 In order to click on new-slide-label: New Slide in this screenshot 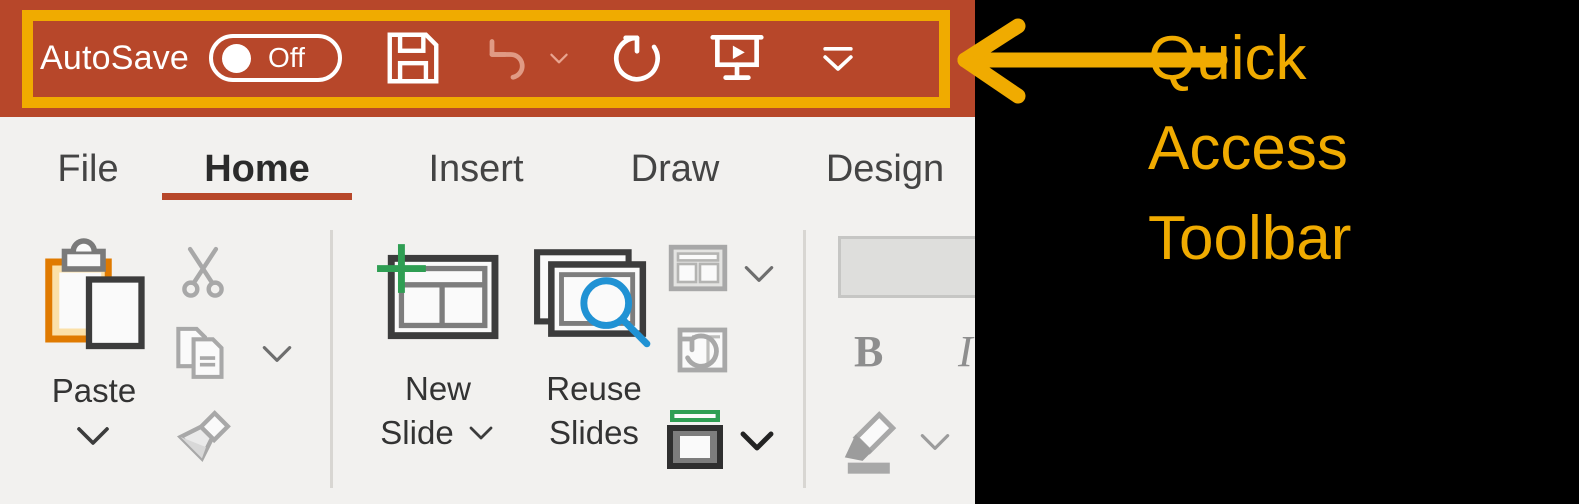, I will do `click(438, 411)`.